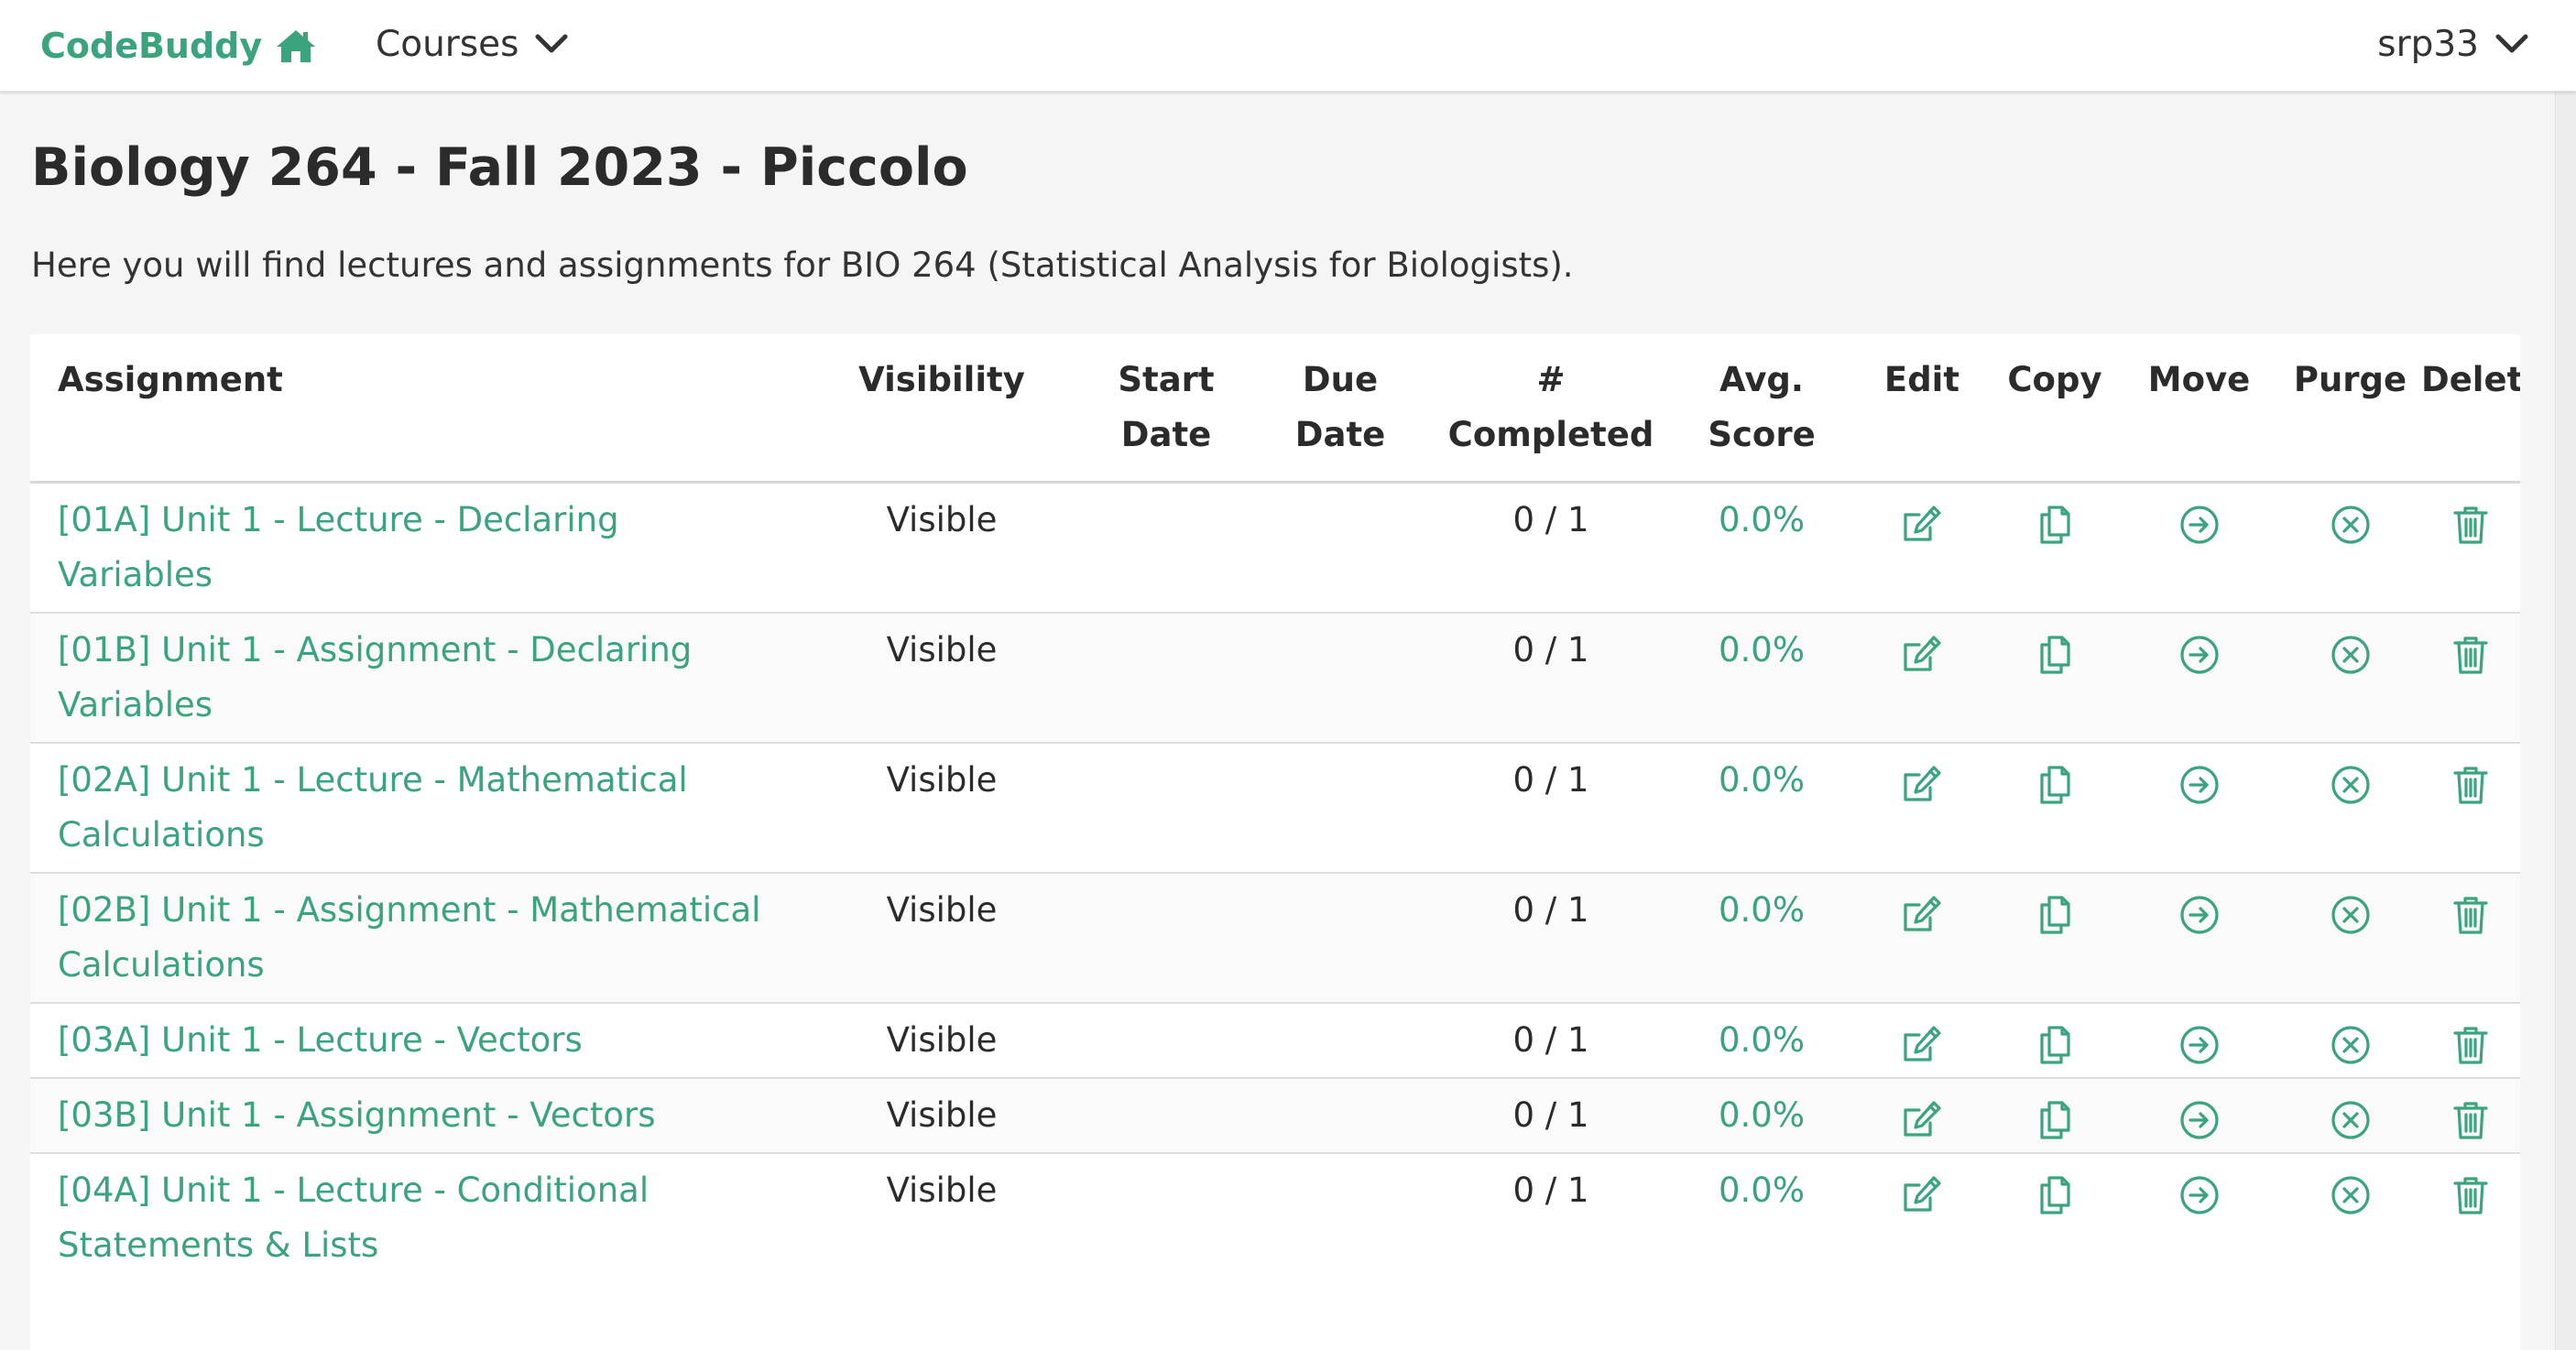 The height and width of the screenshot is (1350, 2576). What do you see at coordinates (1166, 435) in the screenshot?
I see `header-start-line2: Date` at bounding box center [1166, 435].